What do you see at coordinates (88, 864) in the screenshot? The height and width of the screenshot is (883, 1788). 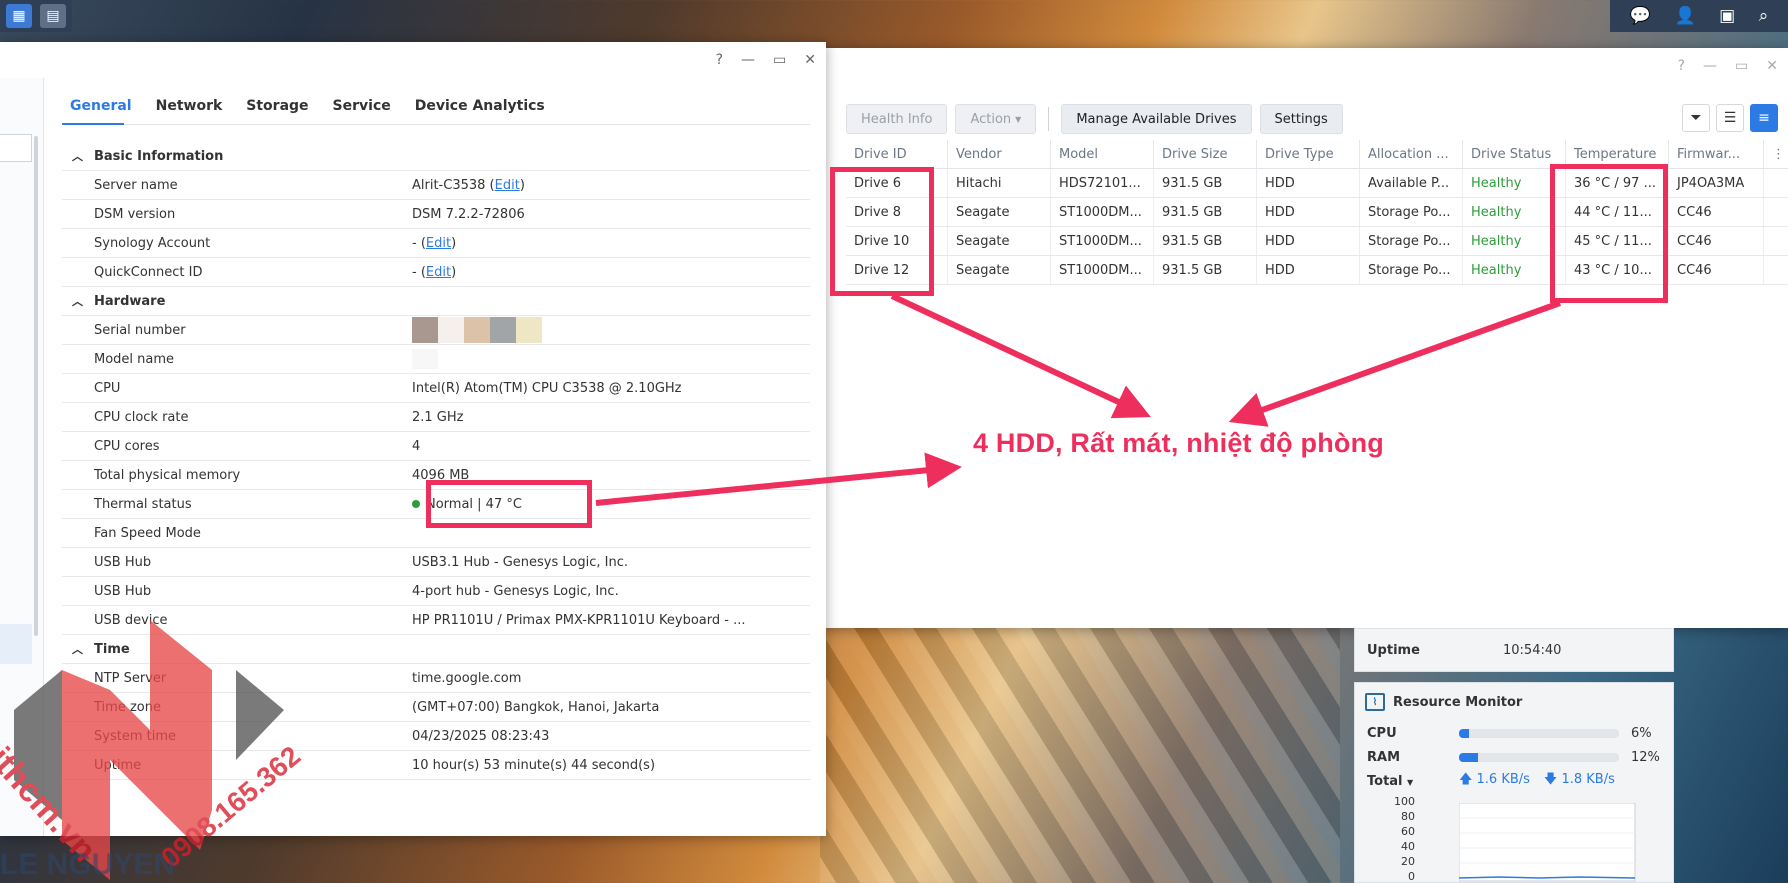 I see `watermark-name: LE NGUYEN` at bounding box center [88, 864].